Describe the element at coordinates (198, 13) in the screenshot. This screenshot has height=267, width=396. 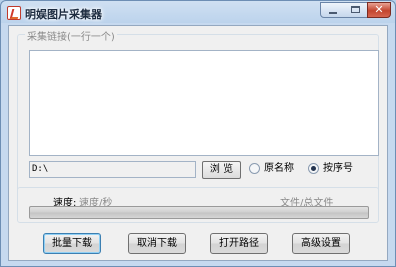
I see `title-bar: 明娱图片采集器 ✕` at that location.